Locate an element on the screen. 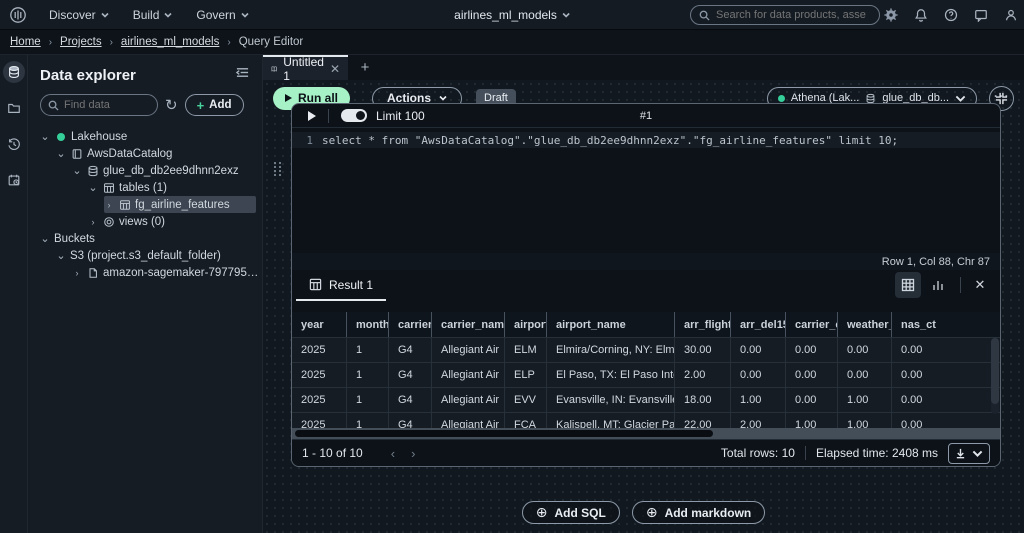  tree-item-fg-airline-features: › fg_airline_features is located at coordinates (180, 204).